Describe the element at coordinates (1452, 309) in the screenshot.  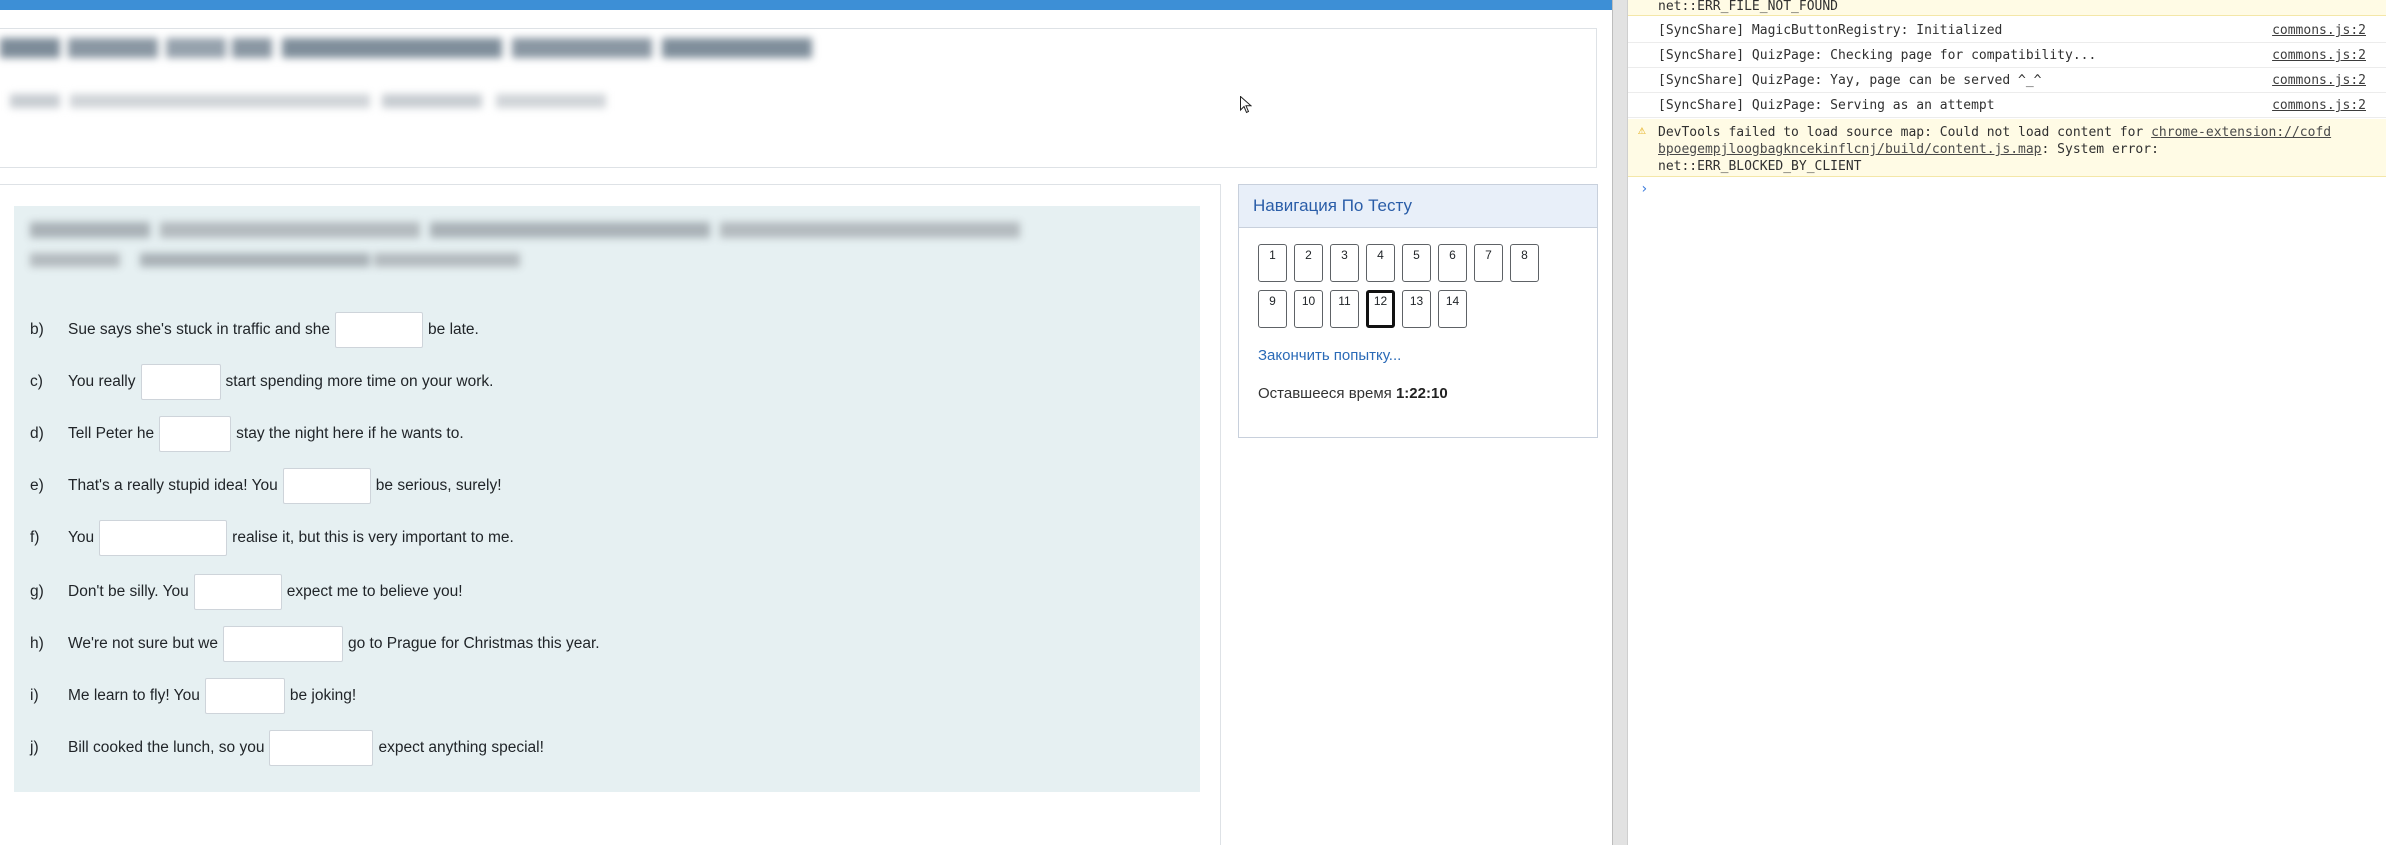
I see `nav-button-14: 14` at that location.